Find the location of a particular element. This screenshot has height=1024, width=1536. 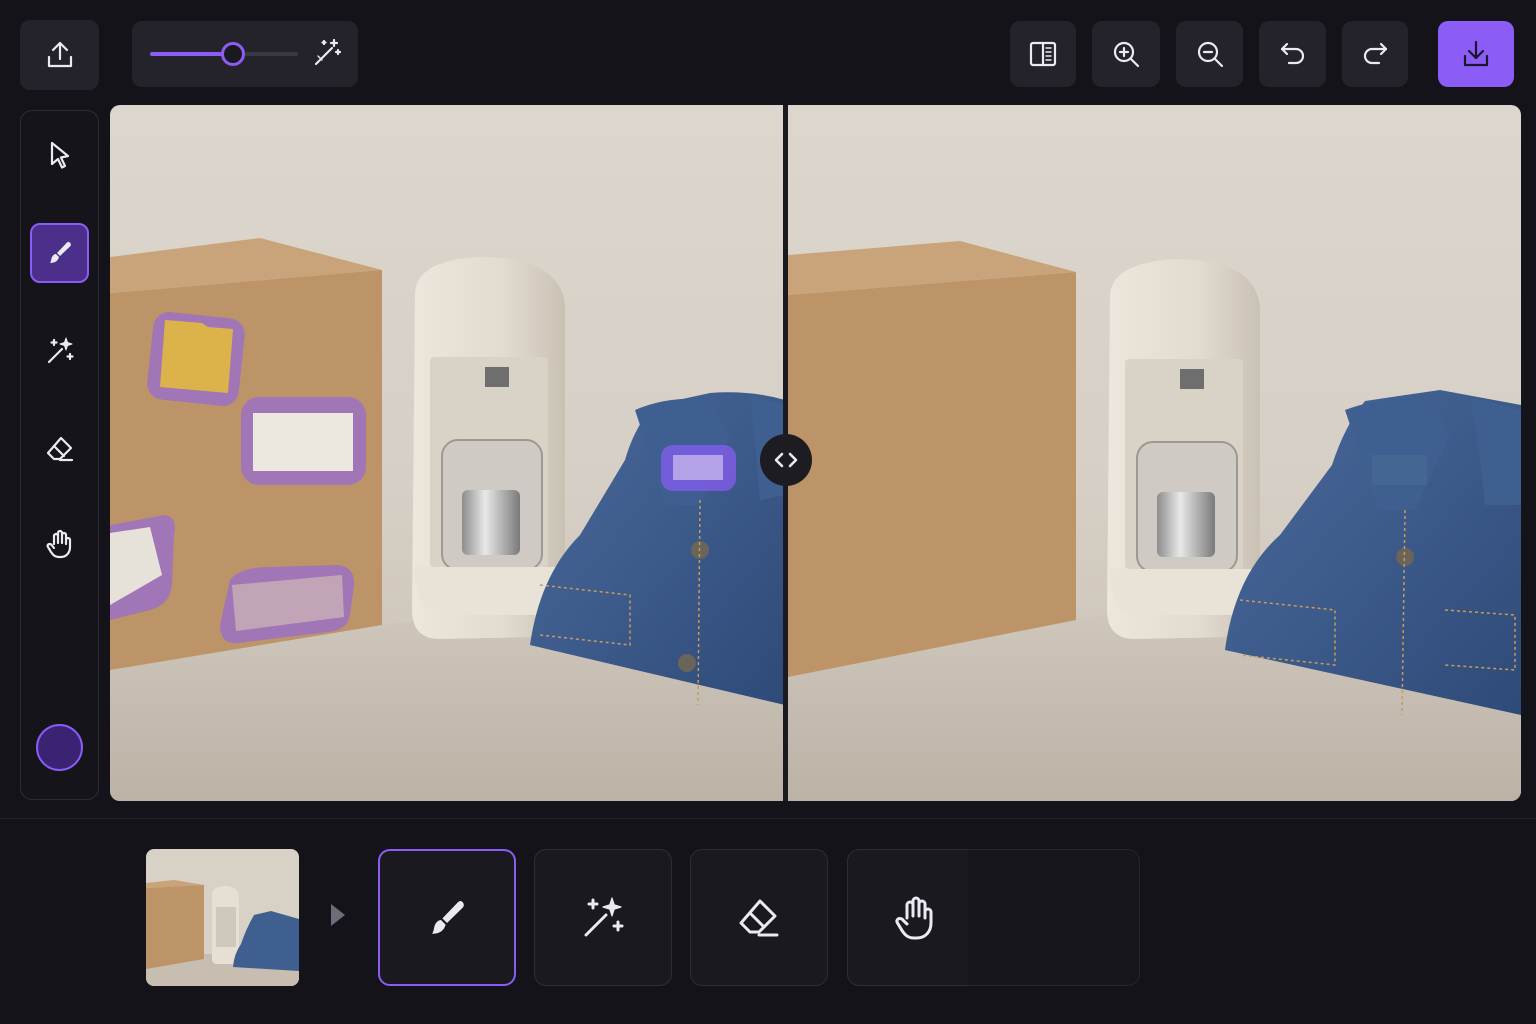

play-arrow-icon is located at coordinates (338, 915).